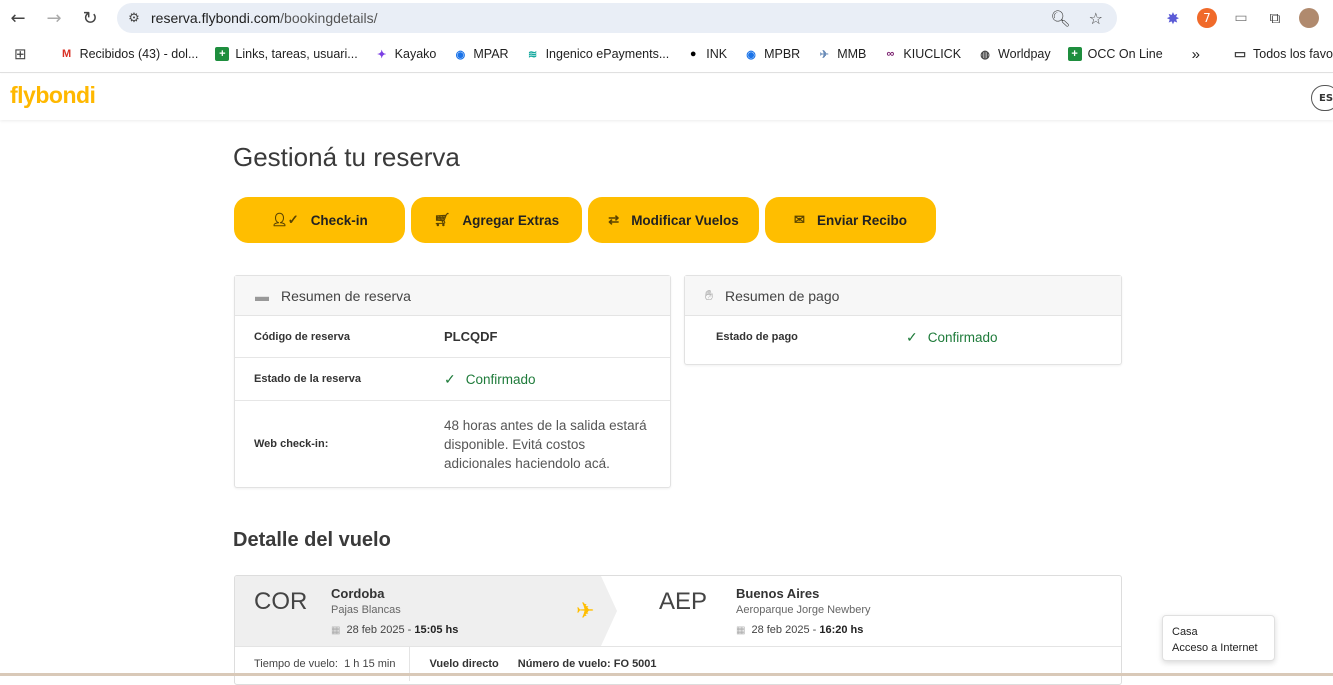 This screenshot has height=685, width=1333. Describe the element at coordinates (90, 18) in the screenshot. I see `reload-button: ↻` at that location.